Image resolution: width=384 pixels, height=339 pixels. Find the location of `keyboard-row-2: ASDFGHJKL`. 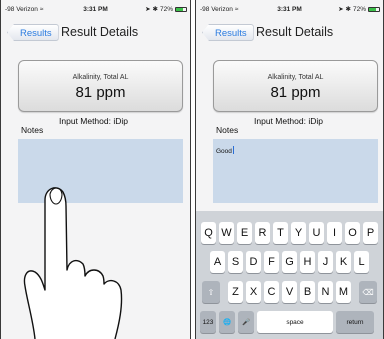

keyboard-row-2: ASDFGHJKL is located at coordinates (289, 262).